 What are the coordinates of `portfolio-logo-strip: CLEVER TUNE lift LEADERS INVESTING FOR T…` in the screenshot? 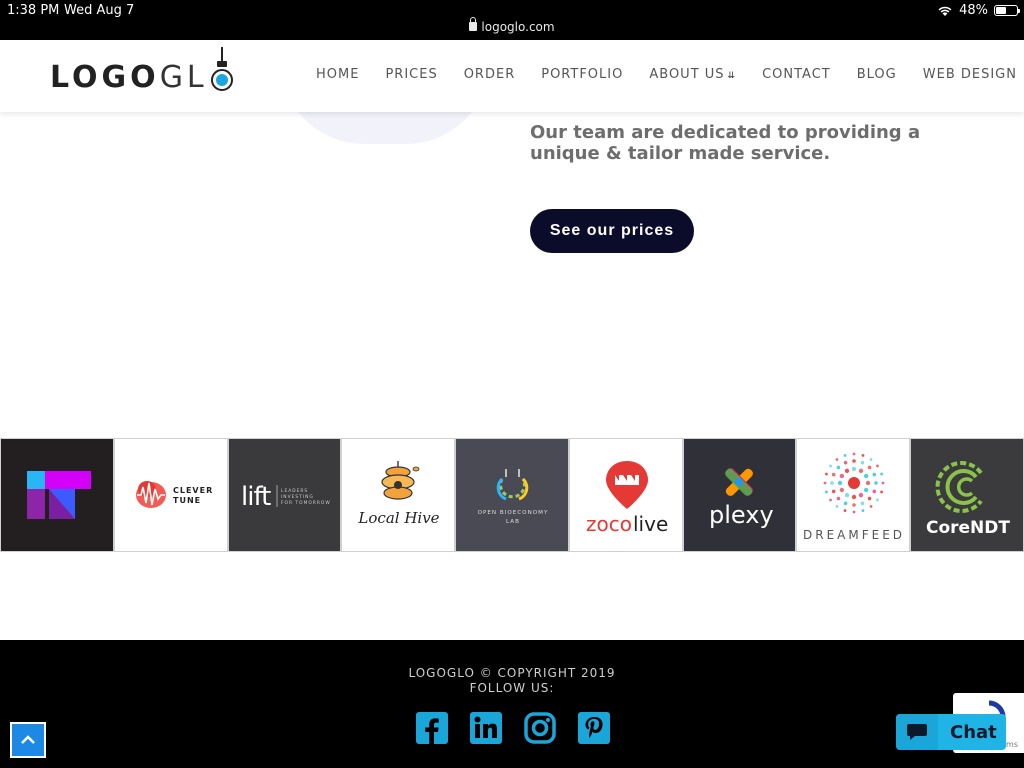 It's located at (512, 495).